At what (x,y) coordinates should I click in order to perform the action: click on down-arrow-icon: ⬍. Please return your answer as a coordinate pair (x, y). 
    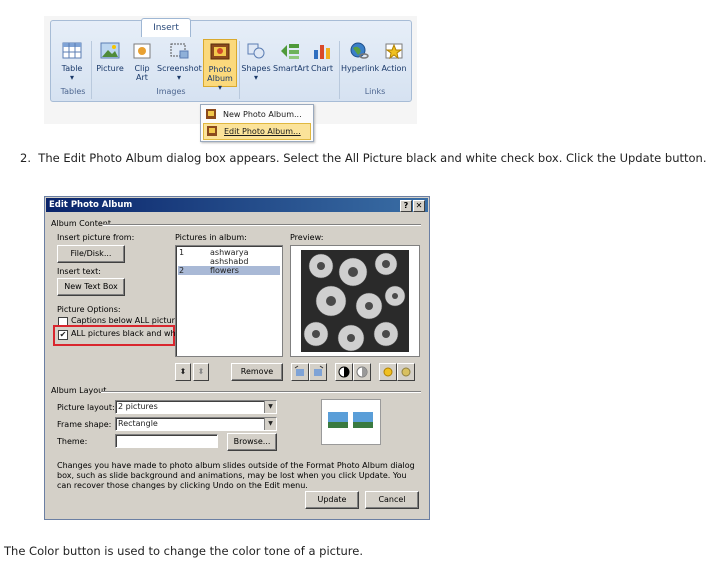
    Looking at the image, I should click on (201, 371).